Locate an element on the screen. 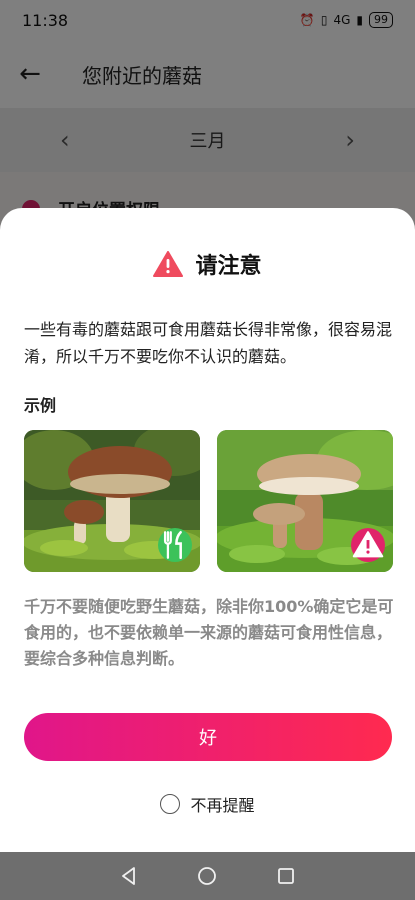 Image resolution: width=415 pixels, height=900 pixels. example-label: 示例 is located at coordinates (40, 405).